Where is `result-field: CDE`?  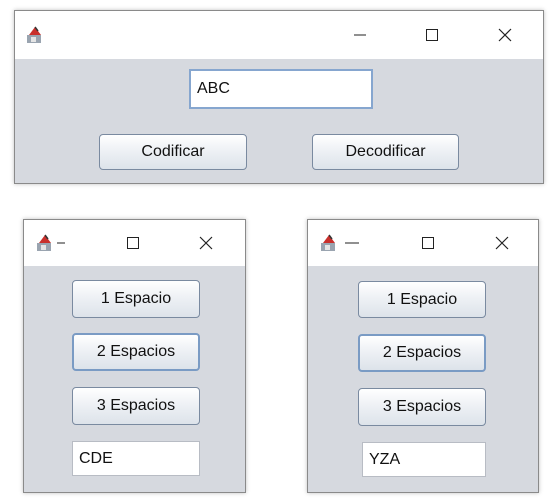
result-field: CDE is located at coordinates (136, 458).